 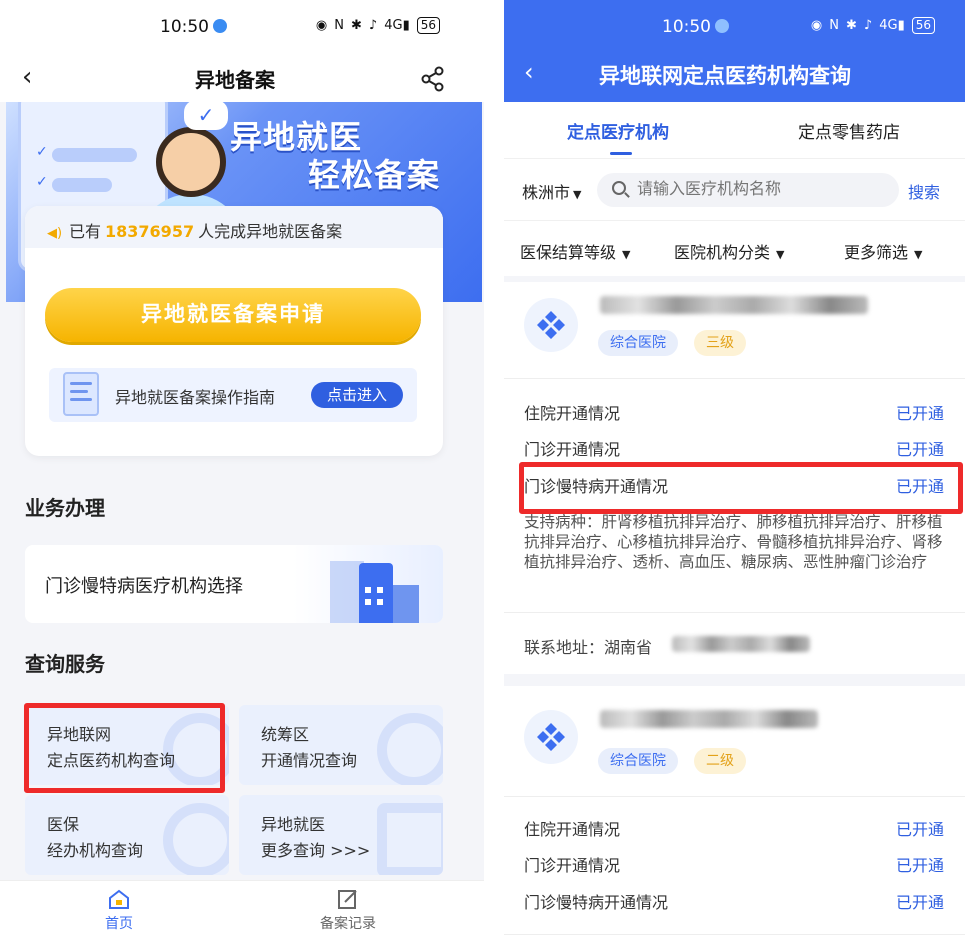 What do you see at coordinates (849, 130) in the screenshot?
I see `tab-retail-pharmacies: 定点零售药店` at bounding box center [849, 130].